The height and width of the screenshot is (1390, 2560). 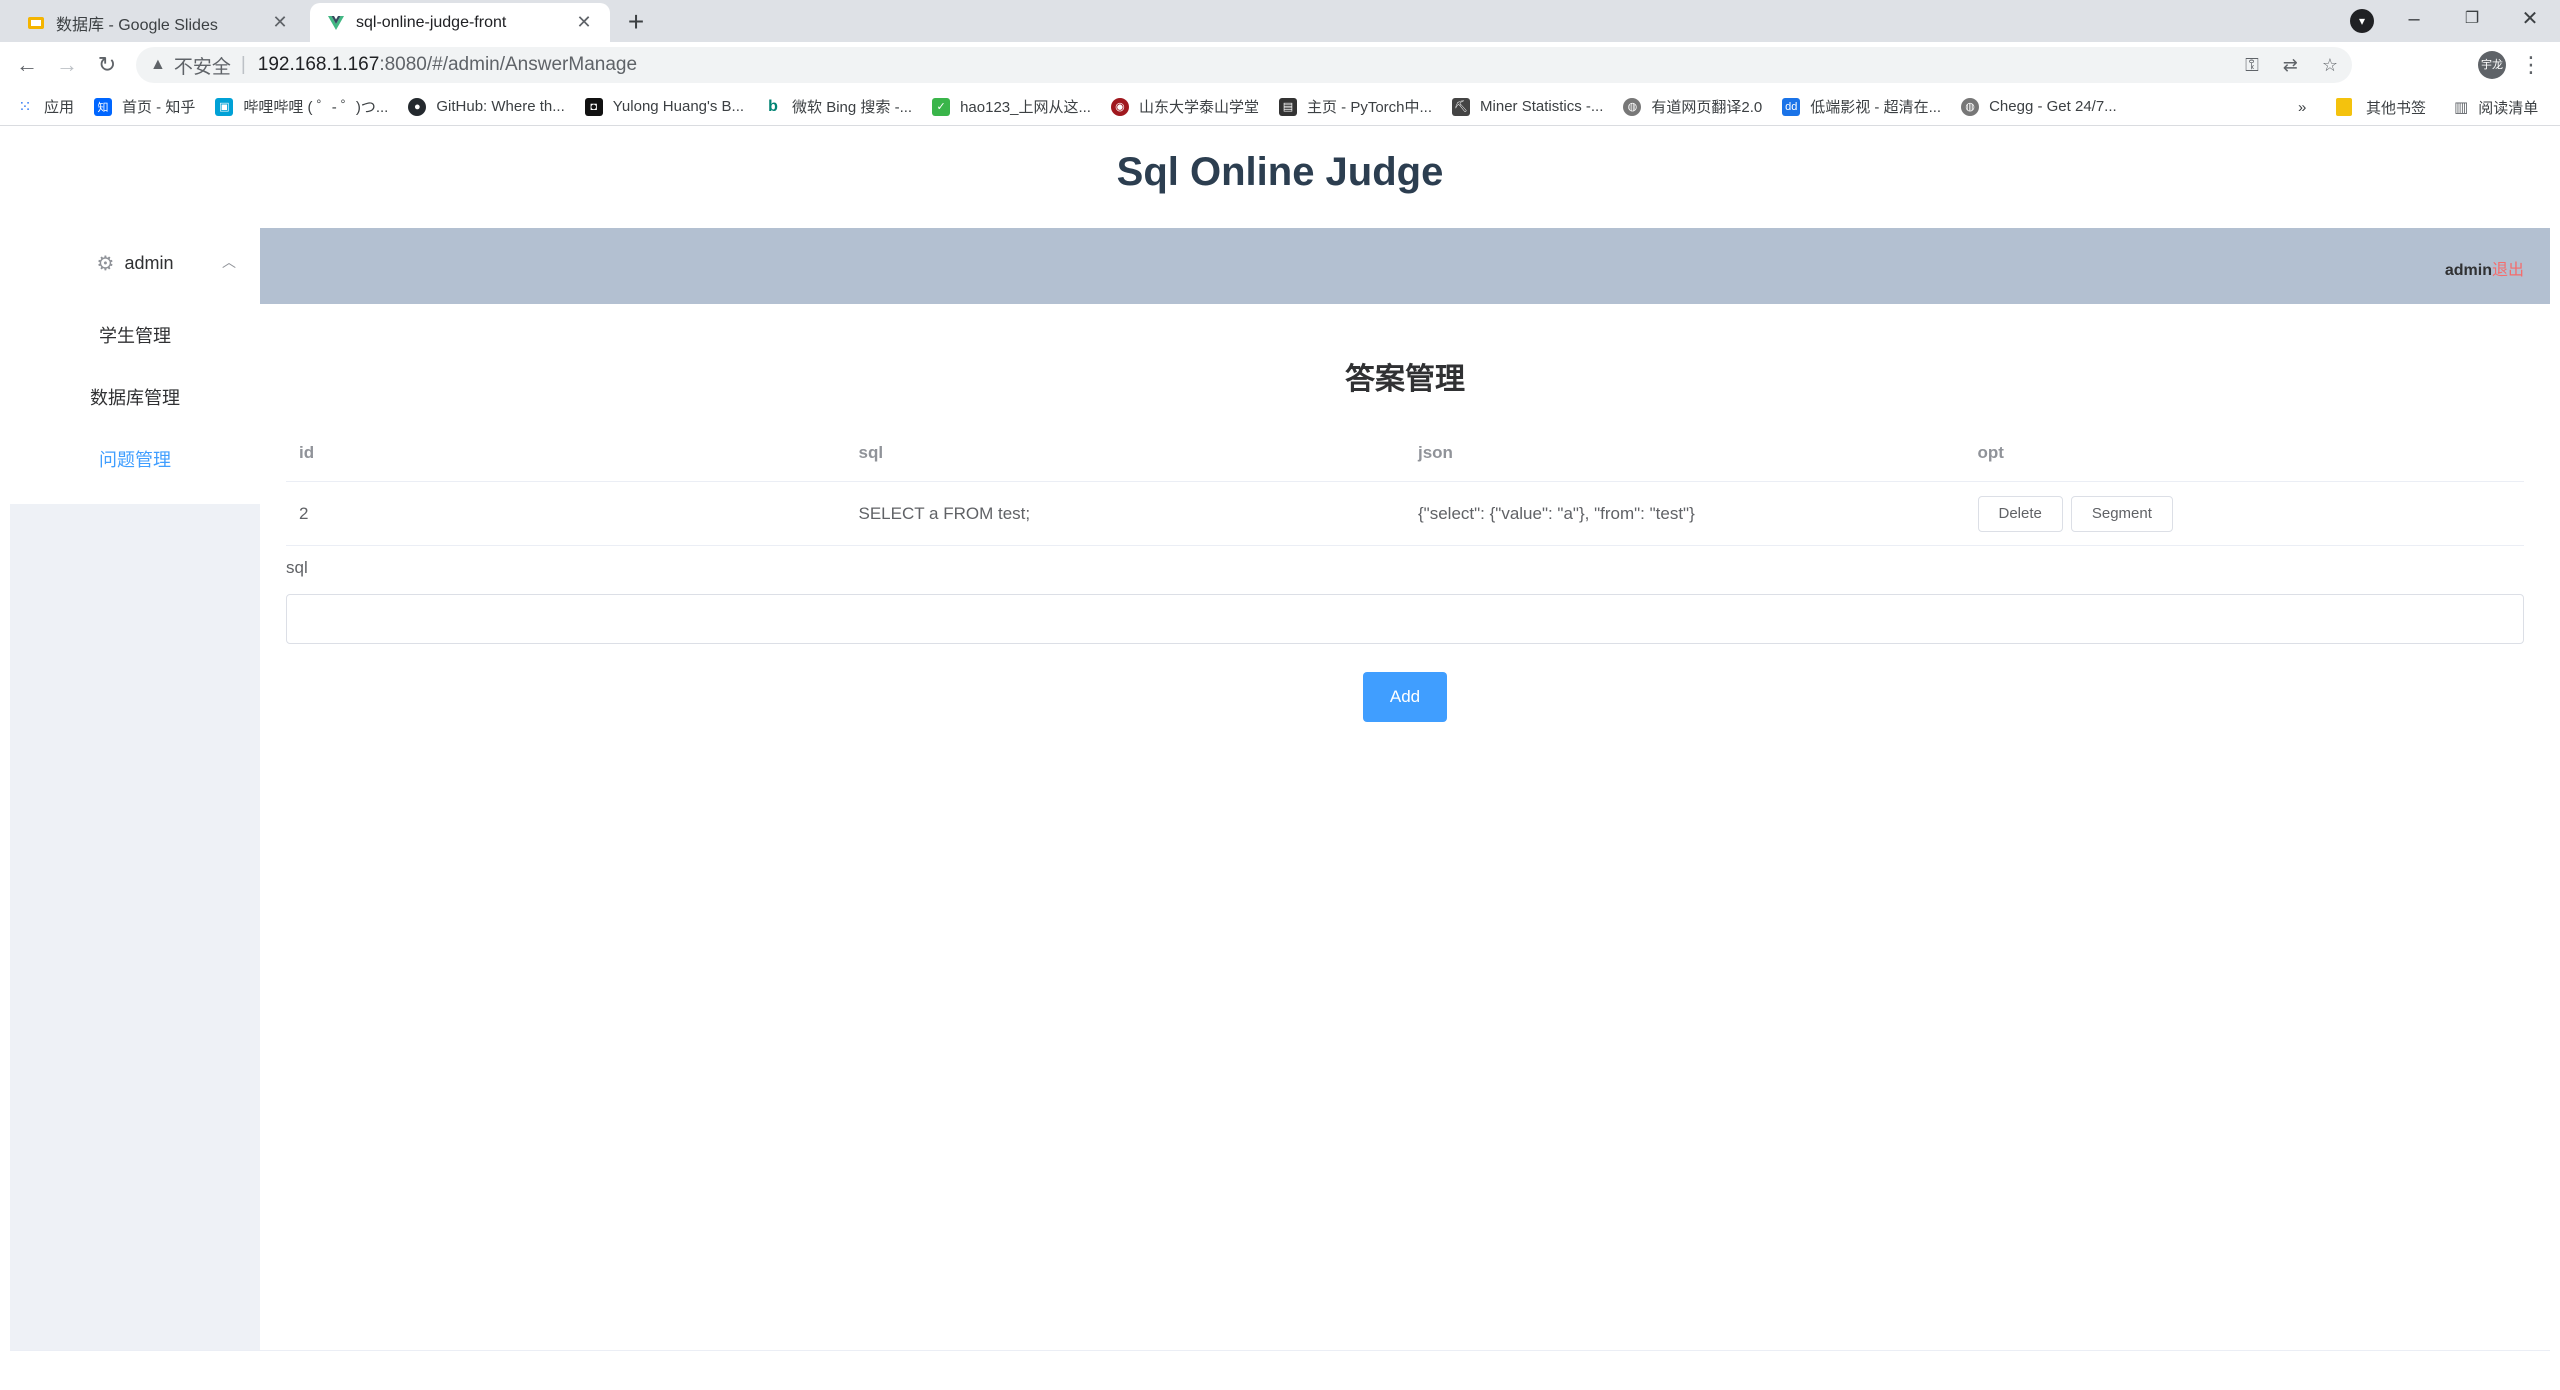 What do you see at coordinates (2468, 270) in the screenshot?
I see `header-username: admin` at bounding box center [2468, 270].